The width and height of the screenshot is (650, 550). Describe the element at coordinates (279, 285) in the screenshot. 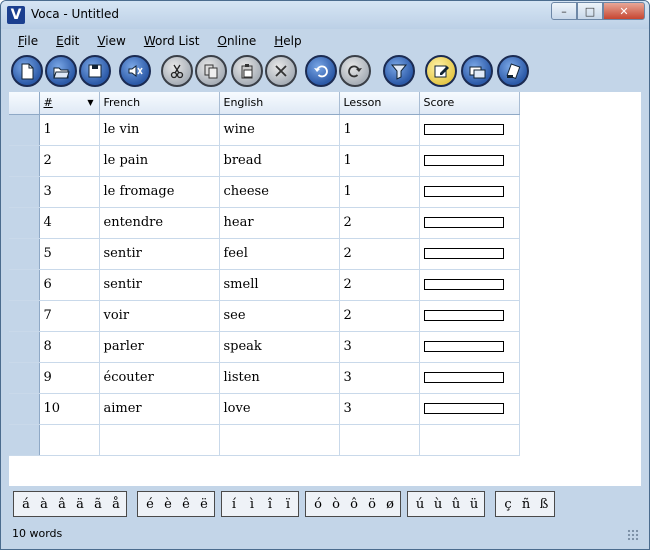

I see `cell-english: smell` at that location.